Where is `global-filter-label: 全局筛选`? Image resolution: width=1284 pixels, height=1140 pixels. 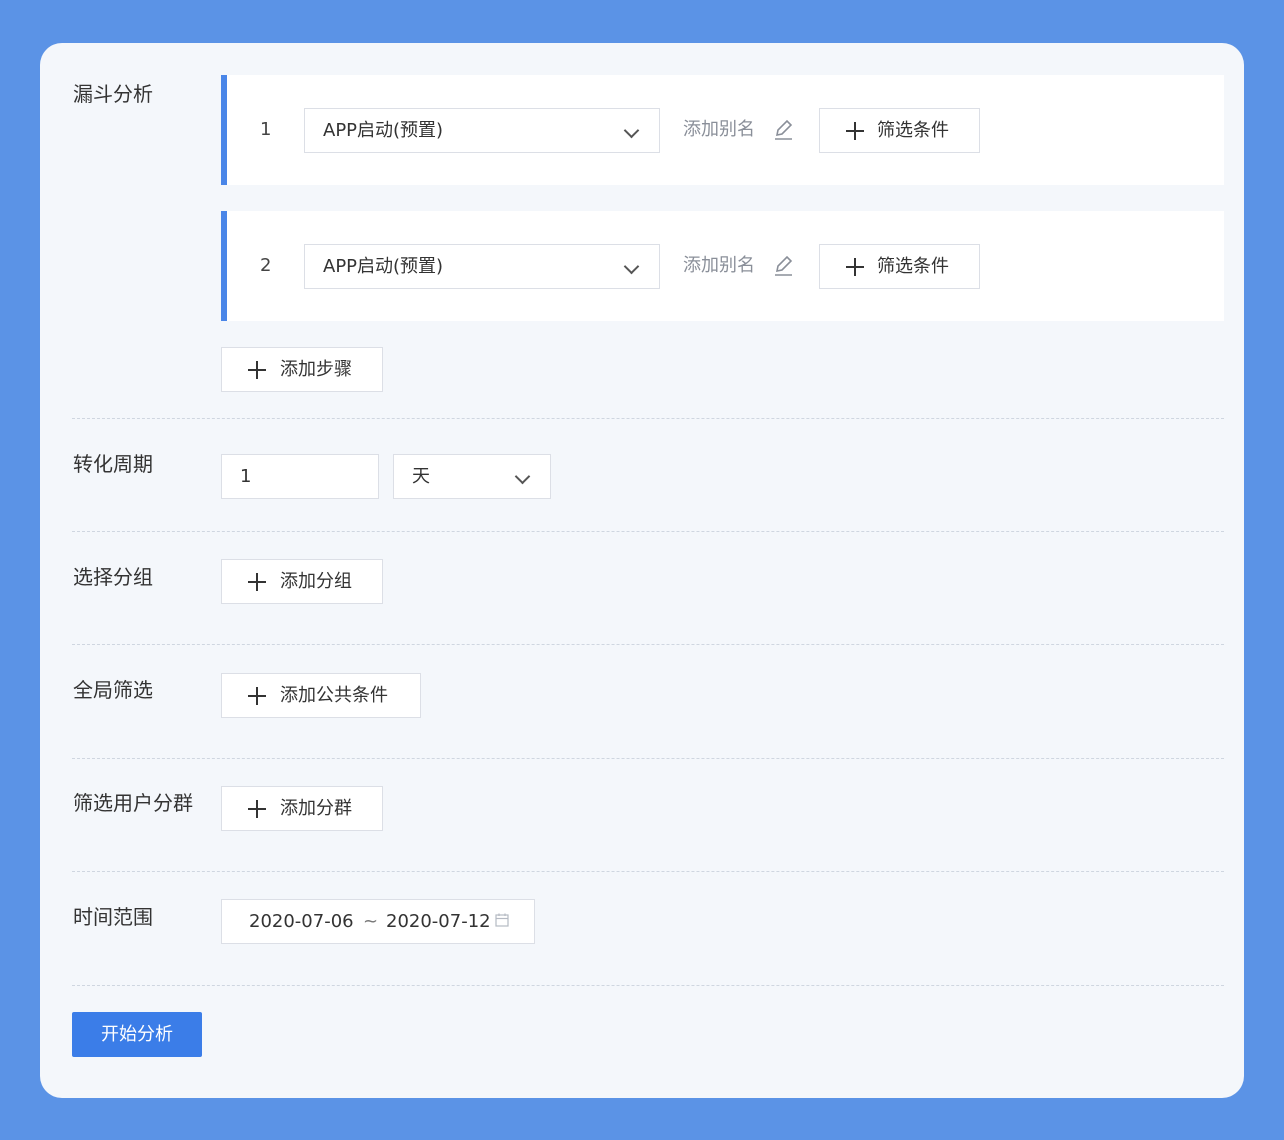
global-filter-label: 全局筛选 is located at coordinates (113, 690).